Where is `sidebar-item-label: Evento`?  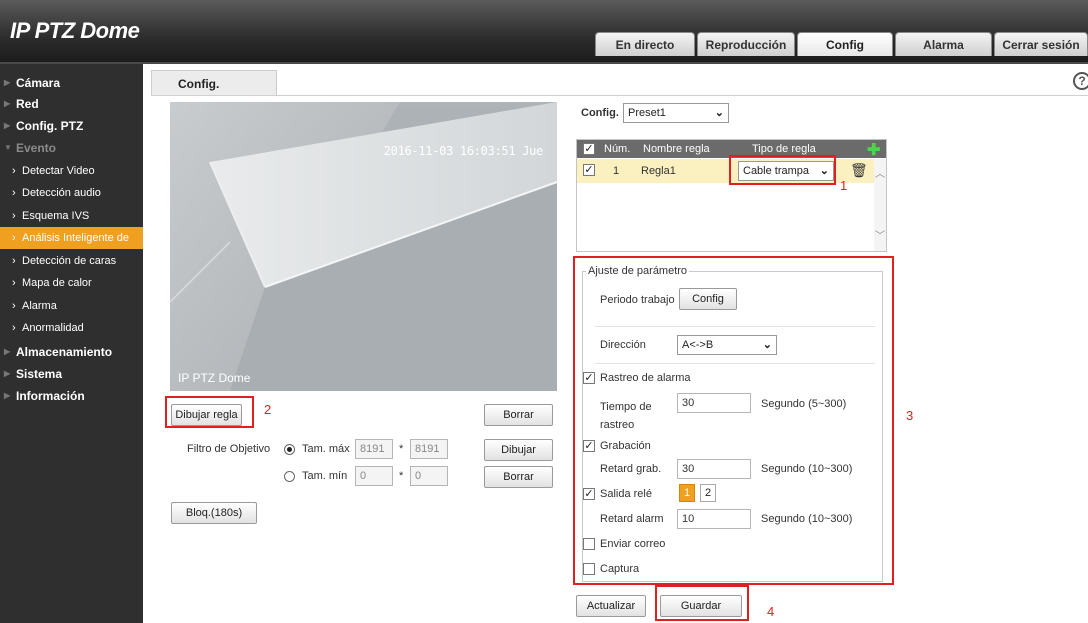
sidebar-item-label: Evento is located at coordinates (36, 148).